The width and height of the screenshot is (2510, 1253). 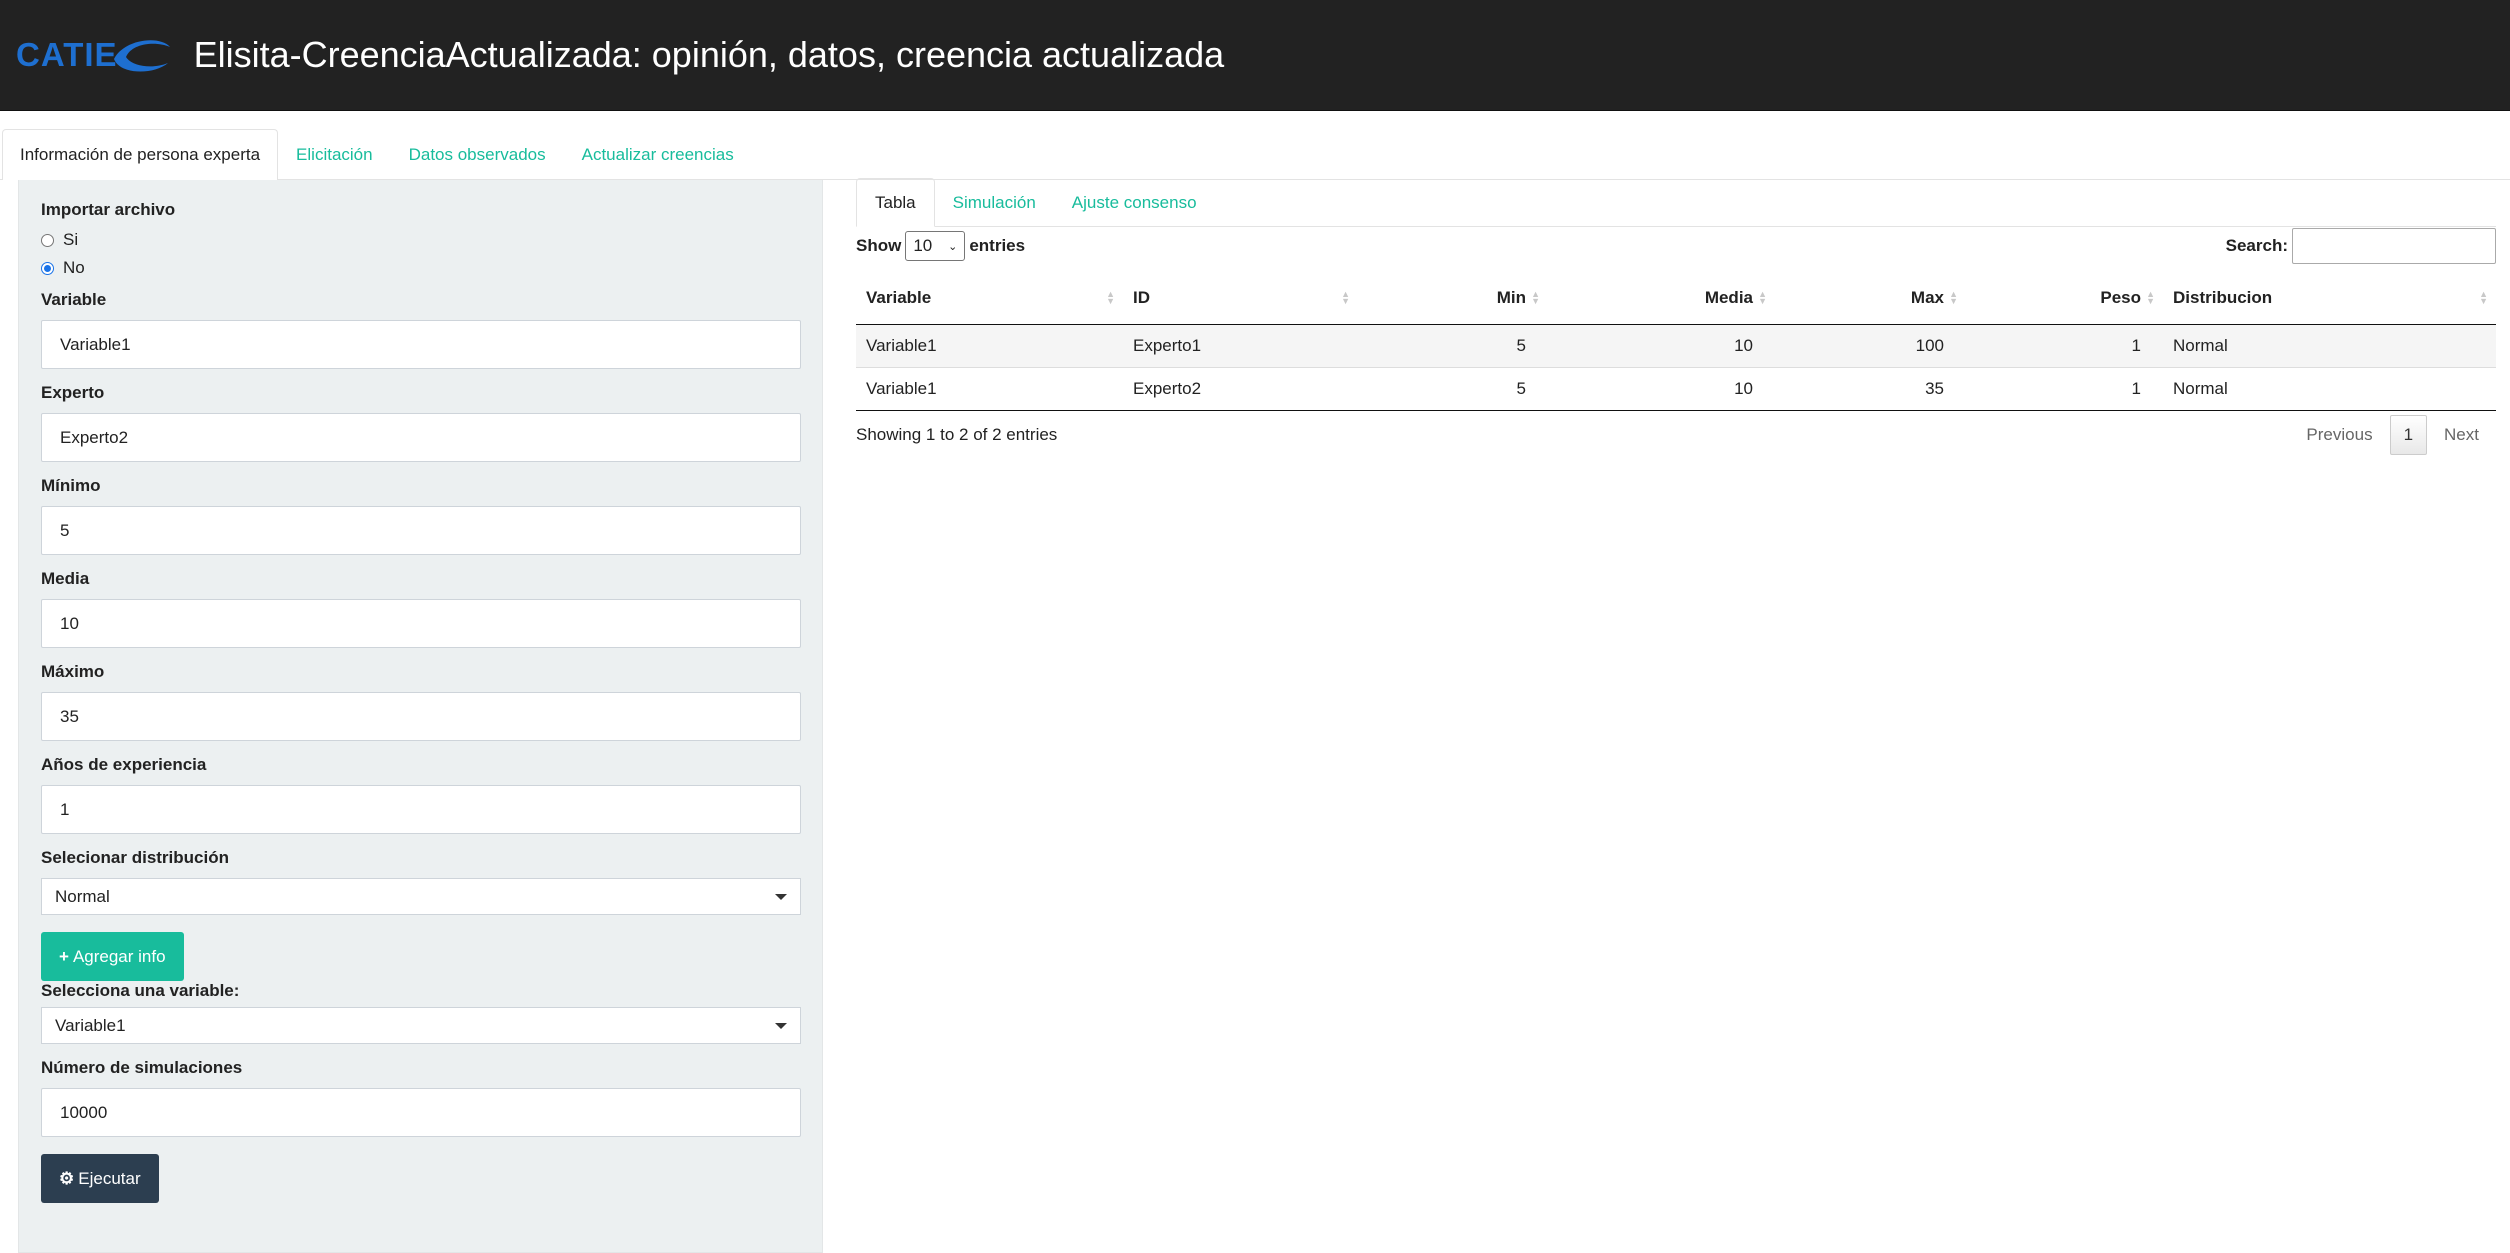 I want to click on select-variable-value: Variable1, so click(x=90, y=1025).